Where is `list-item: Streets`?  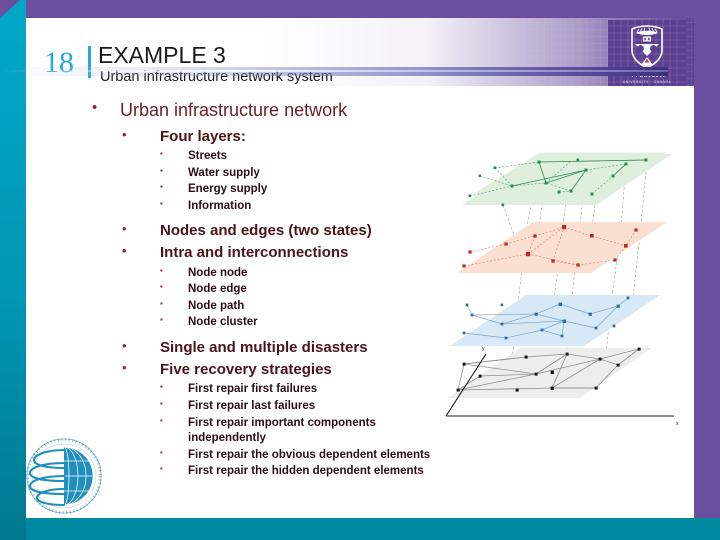
list-item: Streets is located at coordinates (299, 157).